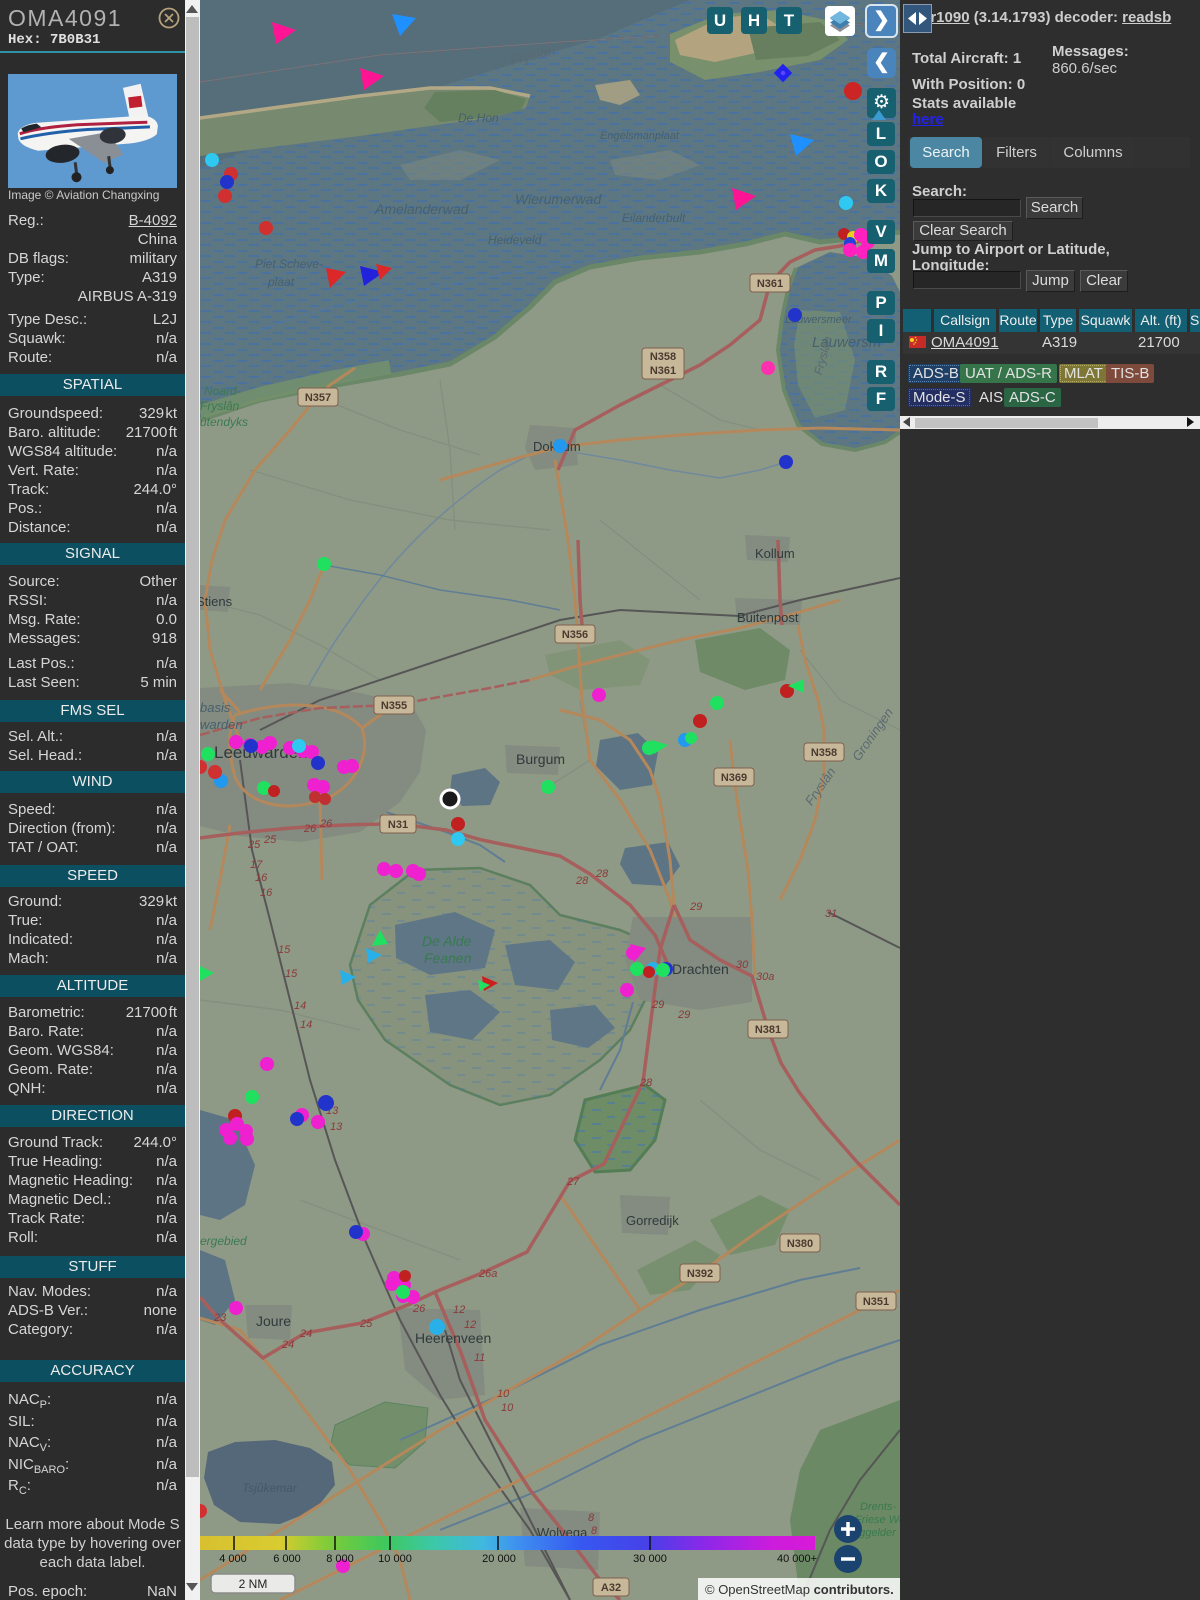 Image resolution: width=1200 pixels, height=1600 pixels. What do you see at coordinates (398, 825) in the screenshot?
I see `svg-text: N31` at bounding box center [398, 825].